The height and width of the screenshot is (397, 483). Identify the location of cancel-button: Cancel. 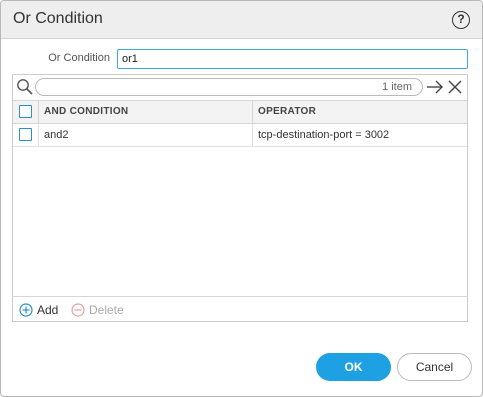
(434, 367).